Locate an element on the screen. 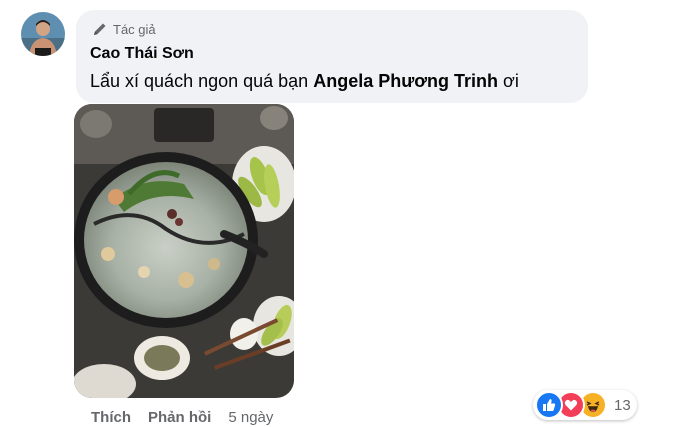  author-badge: Tác giả is located at coordinates (124, 29).